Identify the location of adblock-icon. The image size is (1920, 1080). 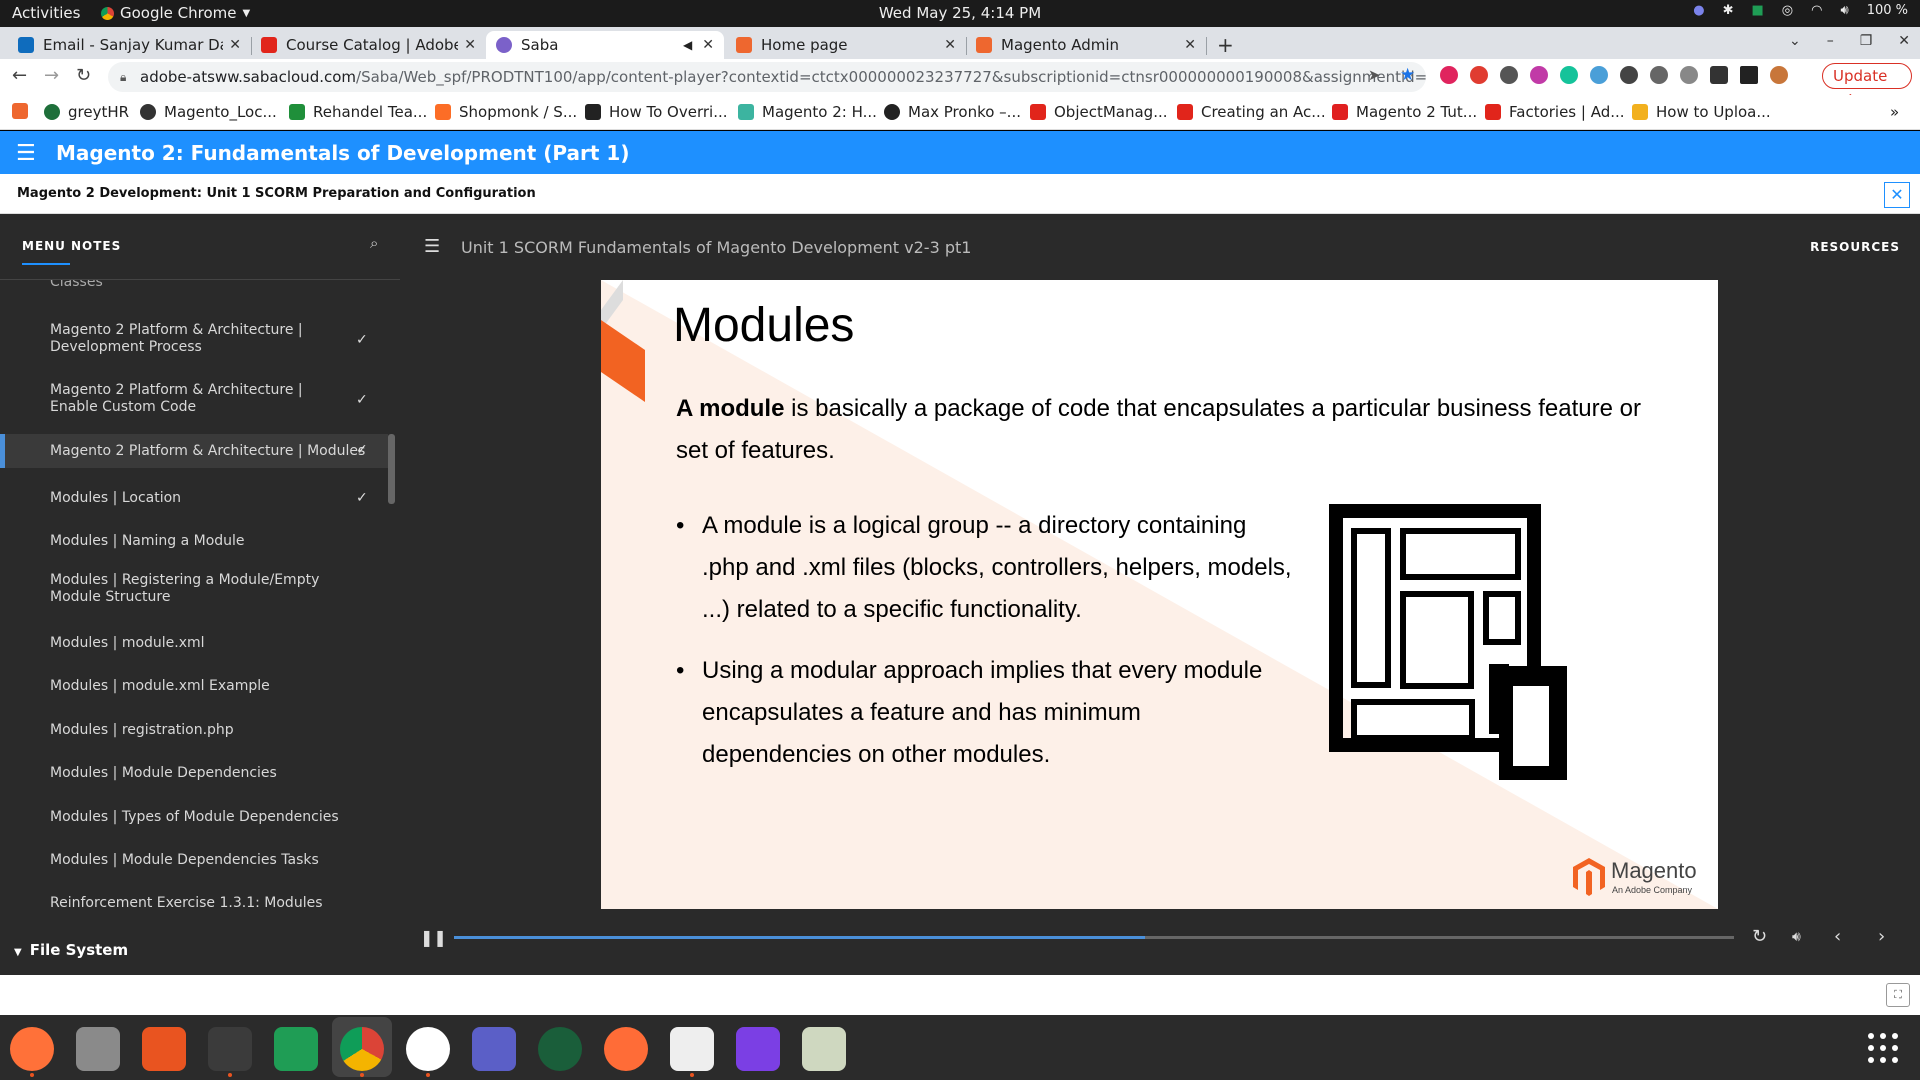
(1479, 75).